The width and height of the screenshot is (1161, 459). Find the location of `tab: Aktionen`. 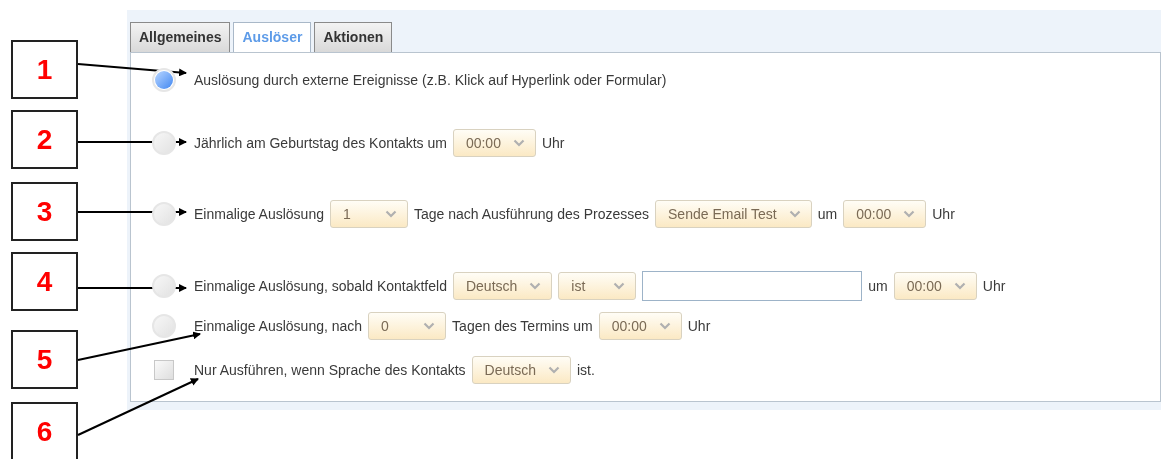

tab: Aktionen is located at coordinates (353, 37).